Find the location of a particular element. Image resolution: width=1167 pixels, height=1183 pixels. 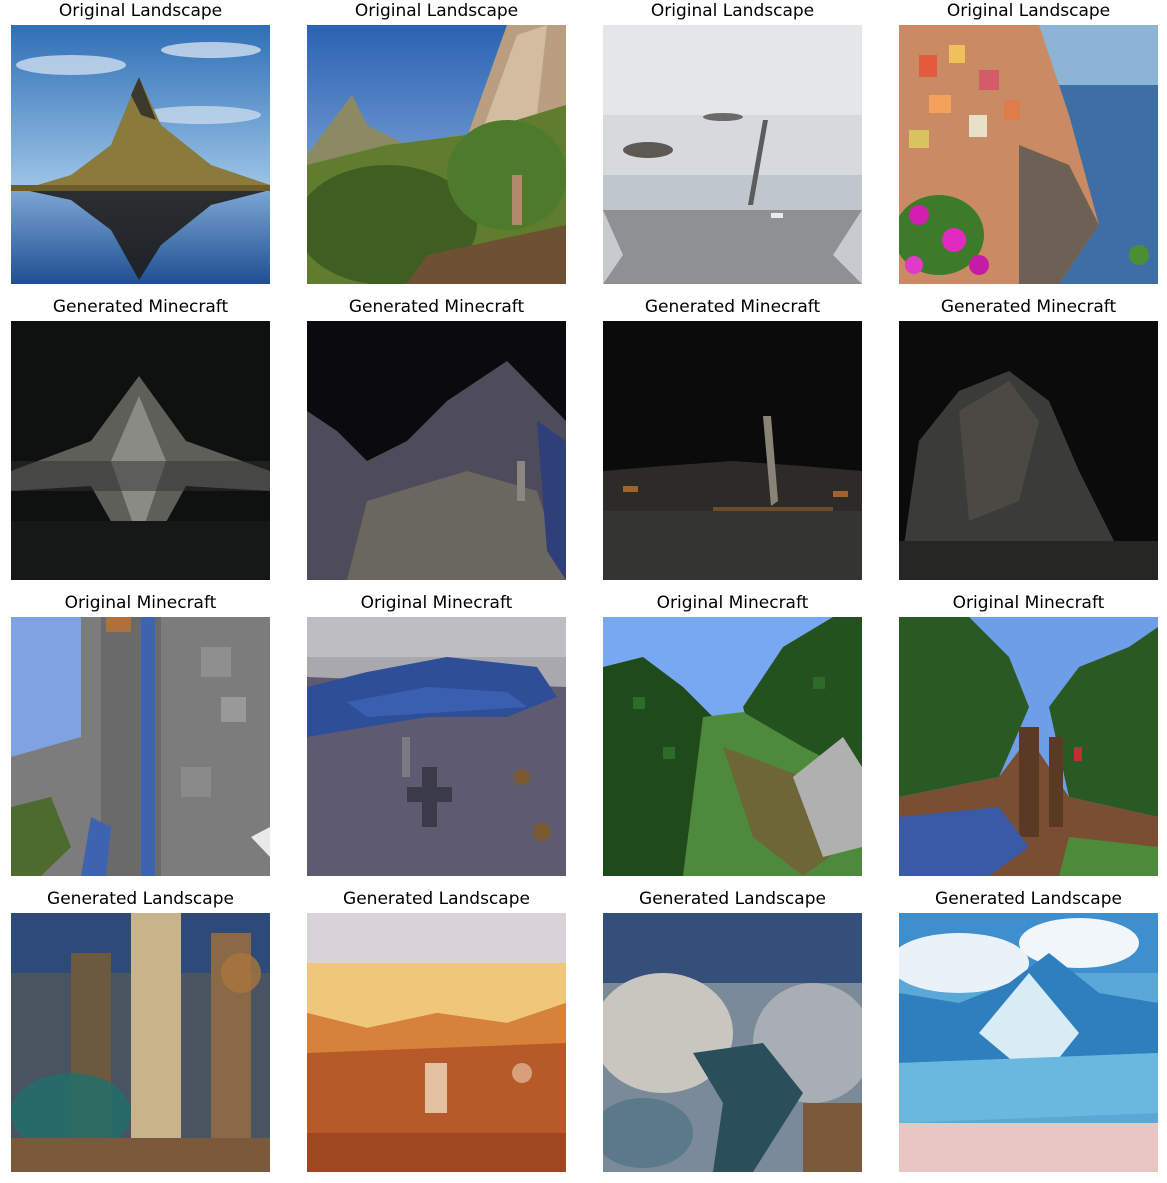

blocky-forest-valley-image is located at coordinates (732, 746).